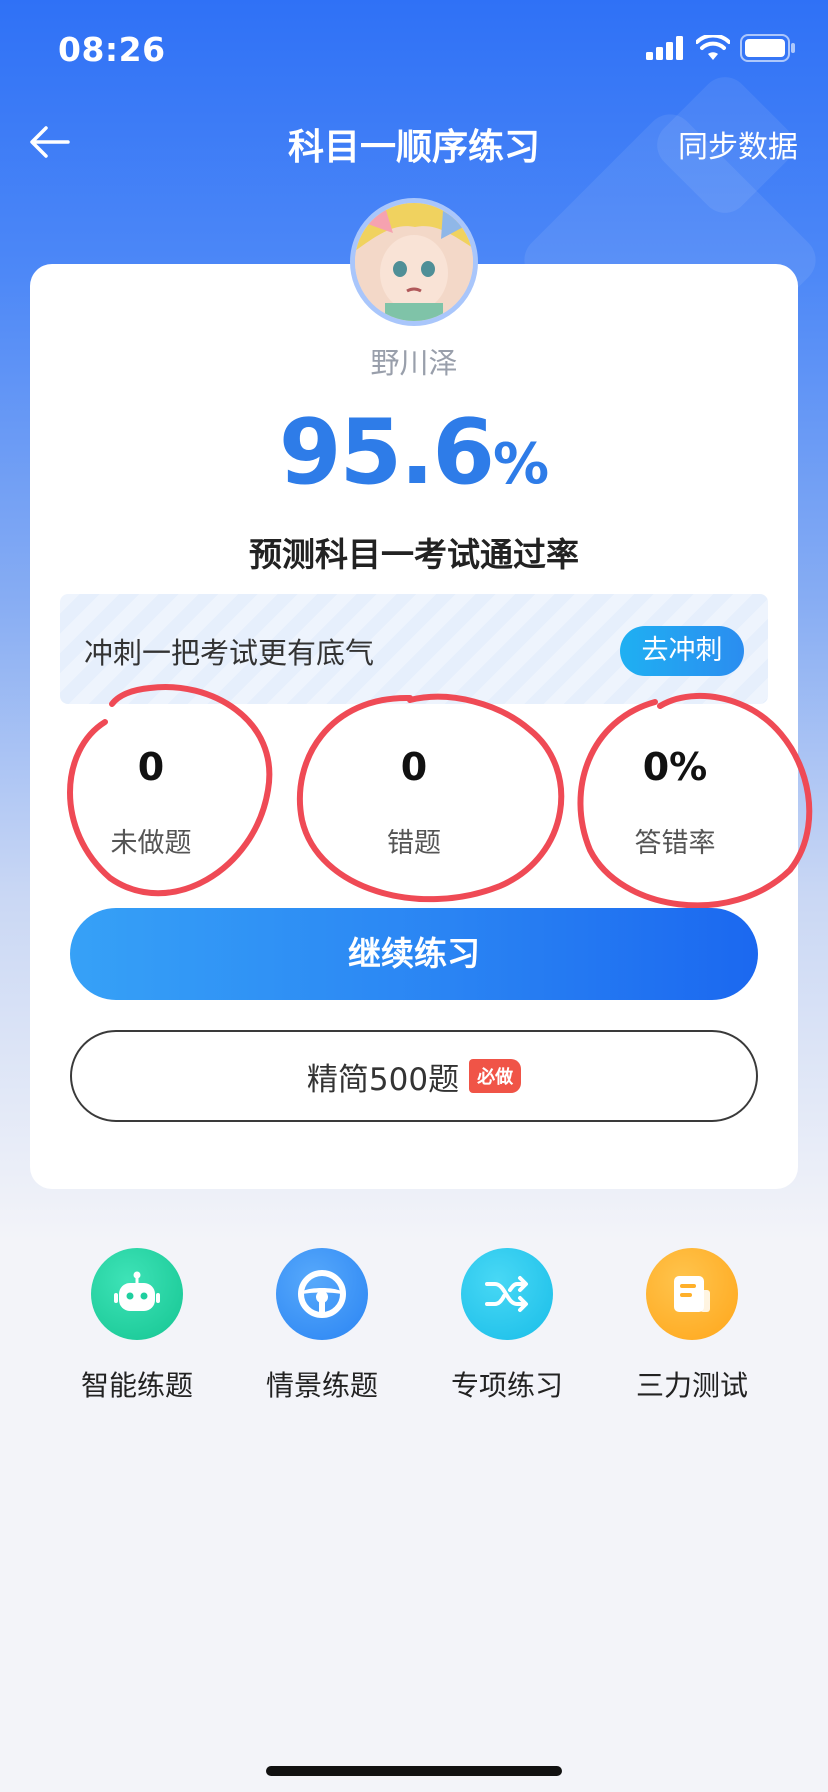 The image size is (828, 1792). I want to click on simplified-500-button: 精简500题 必做, so click(414, 1076).